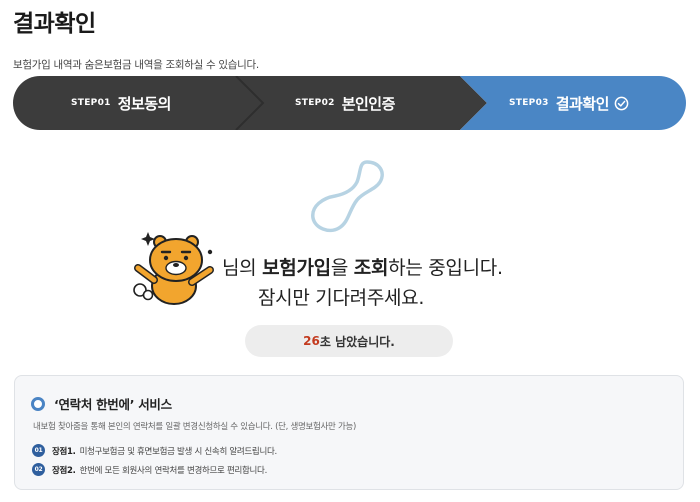 This screenshot has height=502, width=700. I want to click on page-subtitle: 보험가입 내역과 숨은보험금 내역을 조회하실 수 있습니다., so click(136, 65).